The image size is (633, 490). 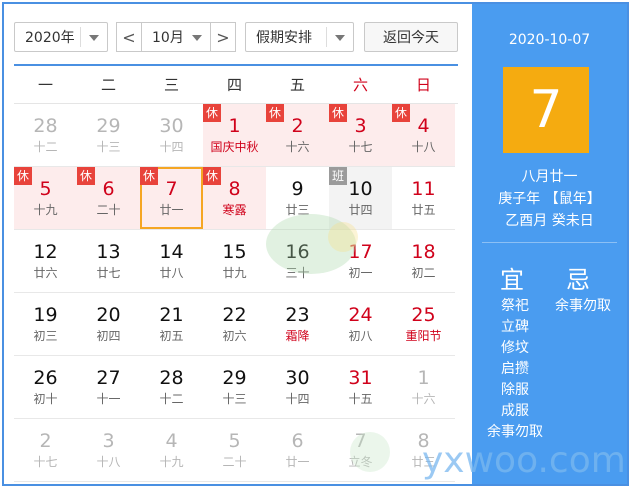 What do you see at coordinates (512, 280) in the screenshot?
I see `yi-title: 宜` at bounding box center [512, 280].